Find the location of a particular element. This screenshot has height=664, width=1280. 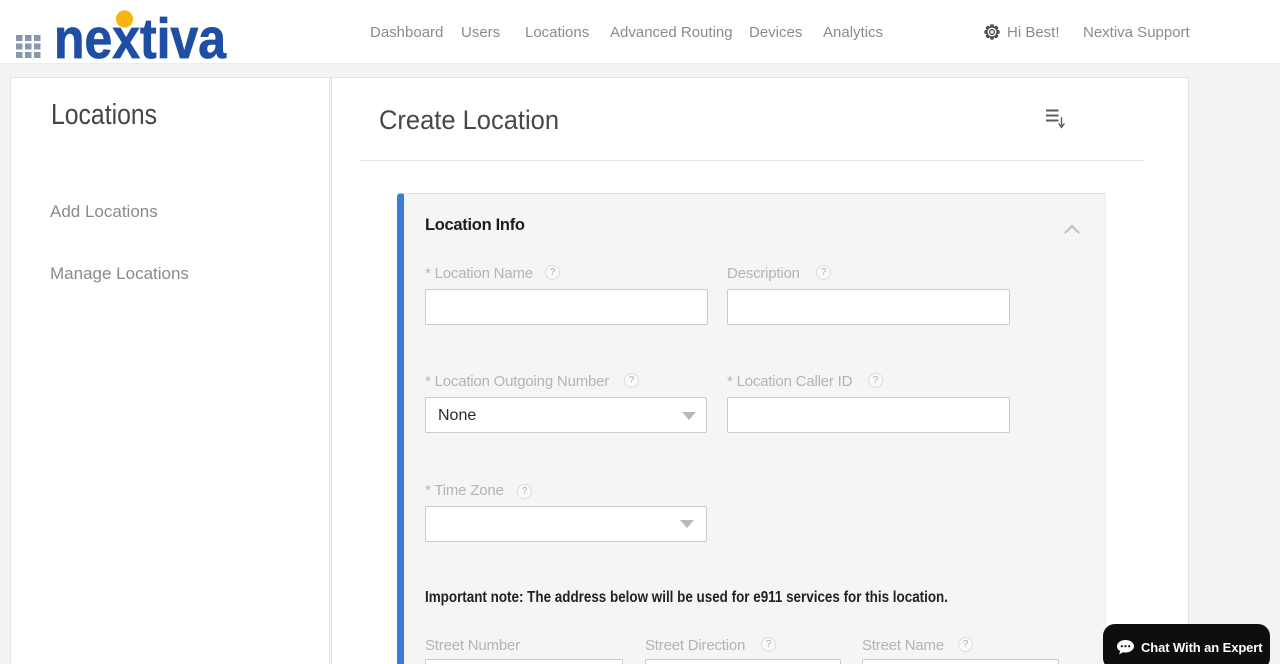

svg-text: nextiva is located at coordinates (140, 35).